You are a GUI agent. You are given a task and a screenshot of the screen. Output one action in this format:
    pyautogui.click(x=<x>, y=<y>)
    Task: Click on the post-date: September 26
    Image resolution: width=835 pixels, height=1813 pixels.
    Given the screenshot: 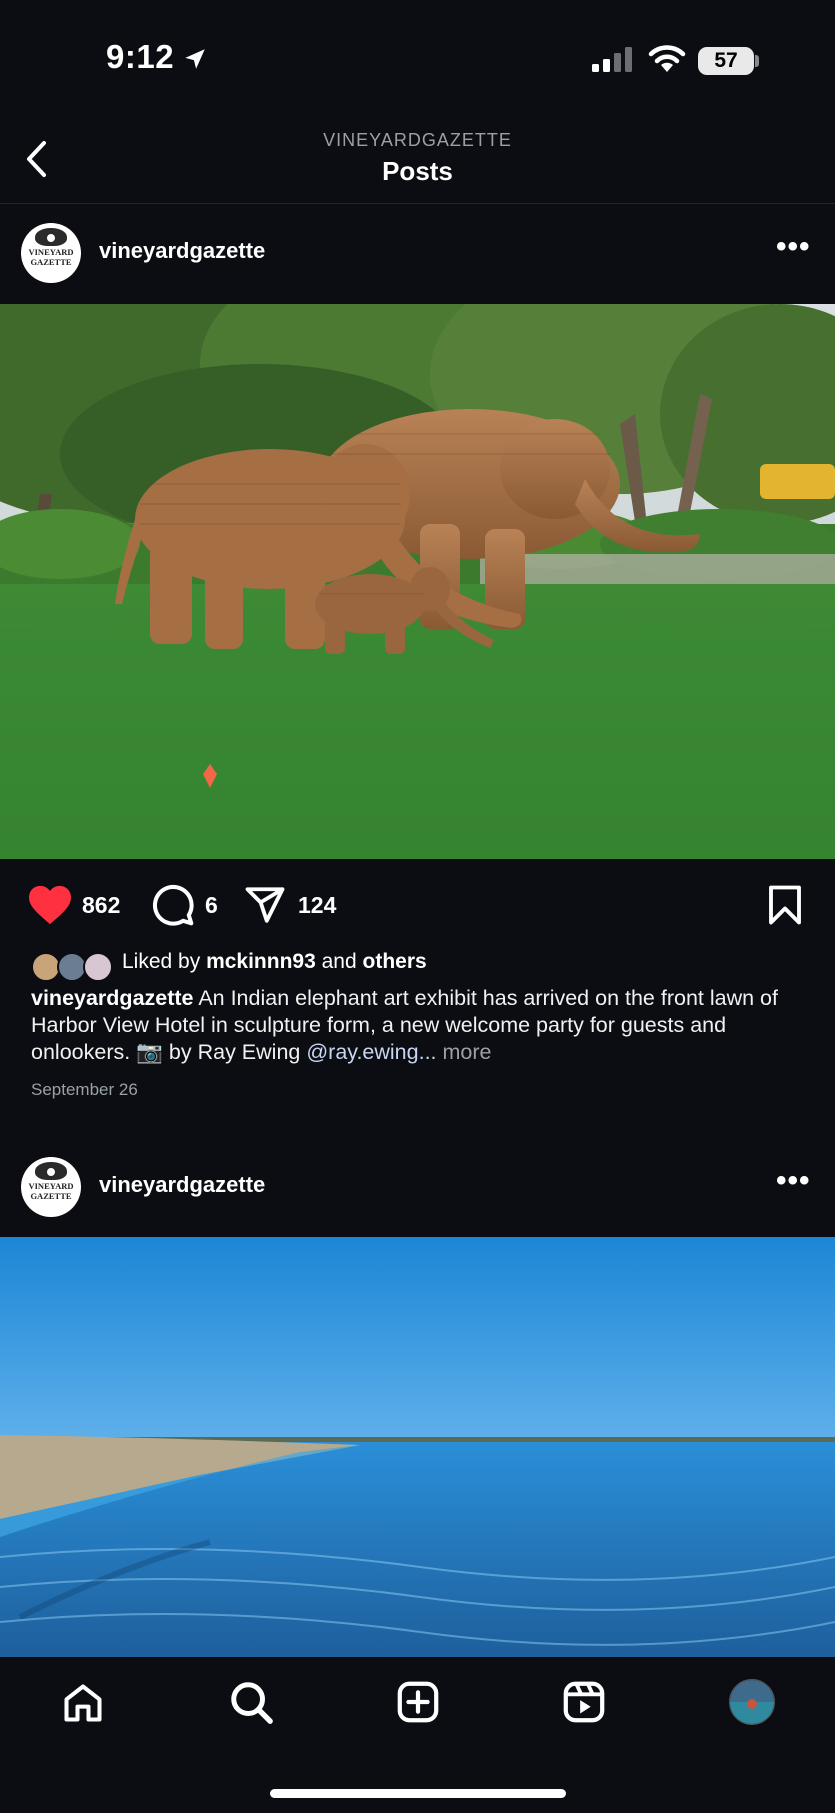 What is the action you would take?
    pyautogui.click(x=84, y=1089)
    